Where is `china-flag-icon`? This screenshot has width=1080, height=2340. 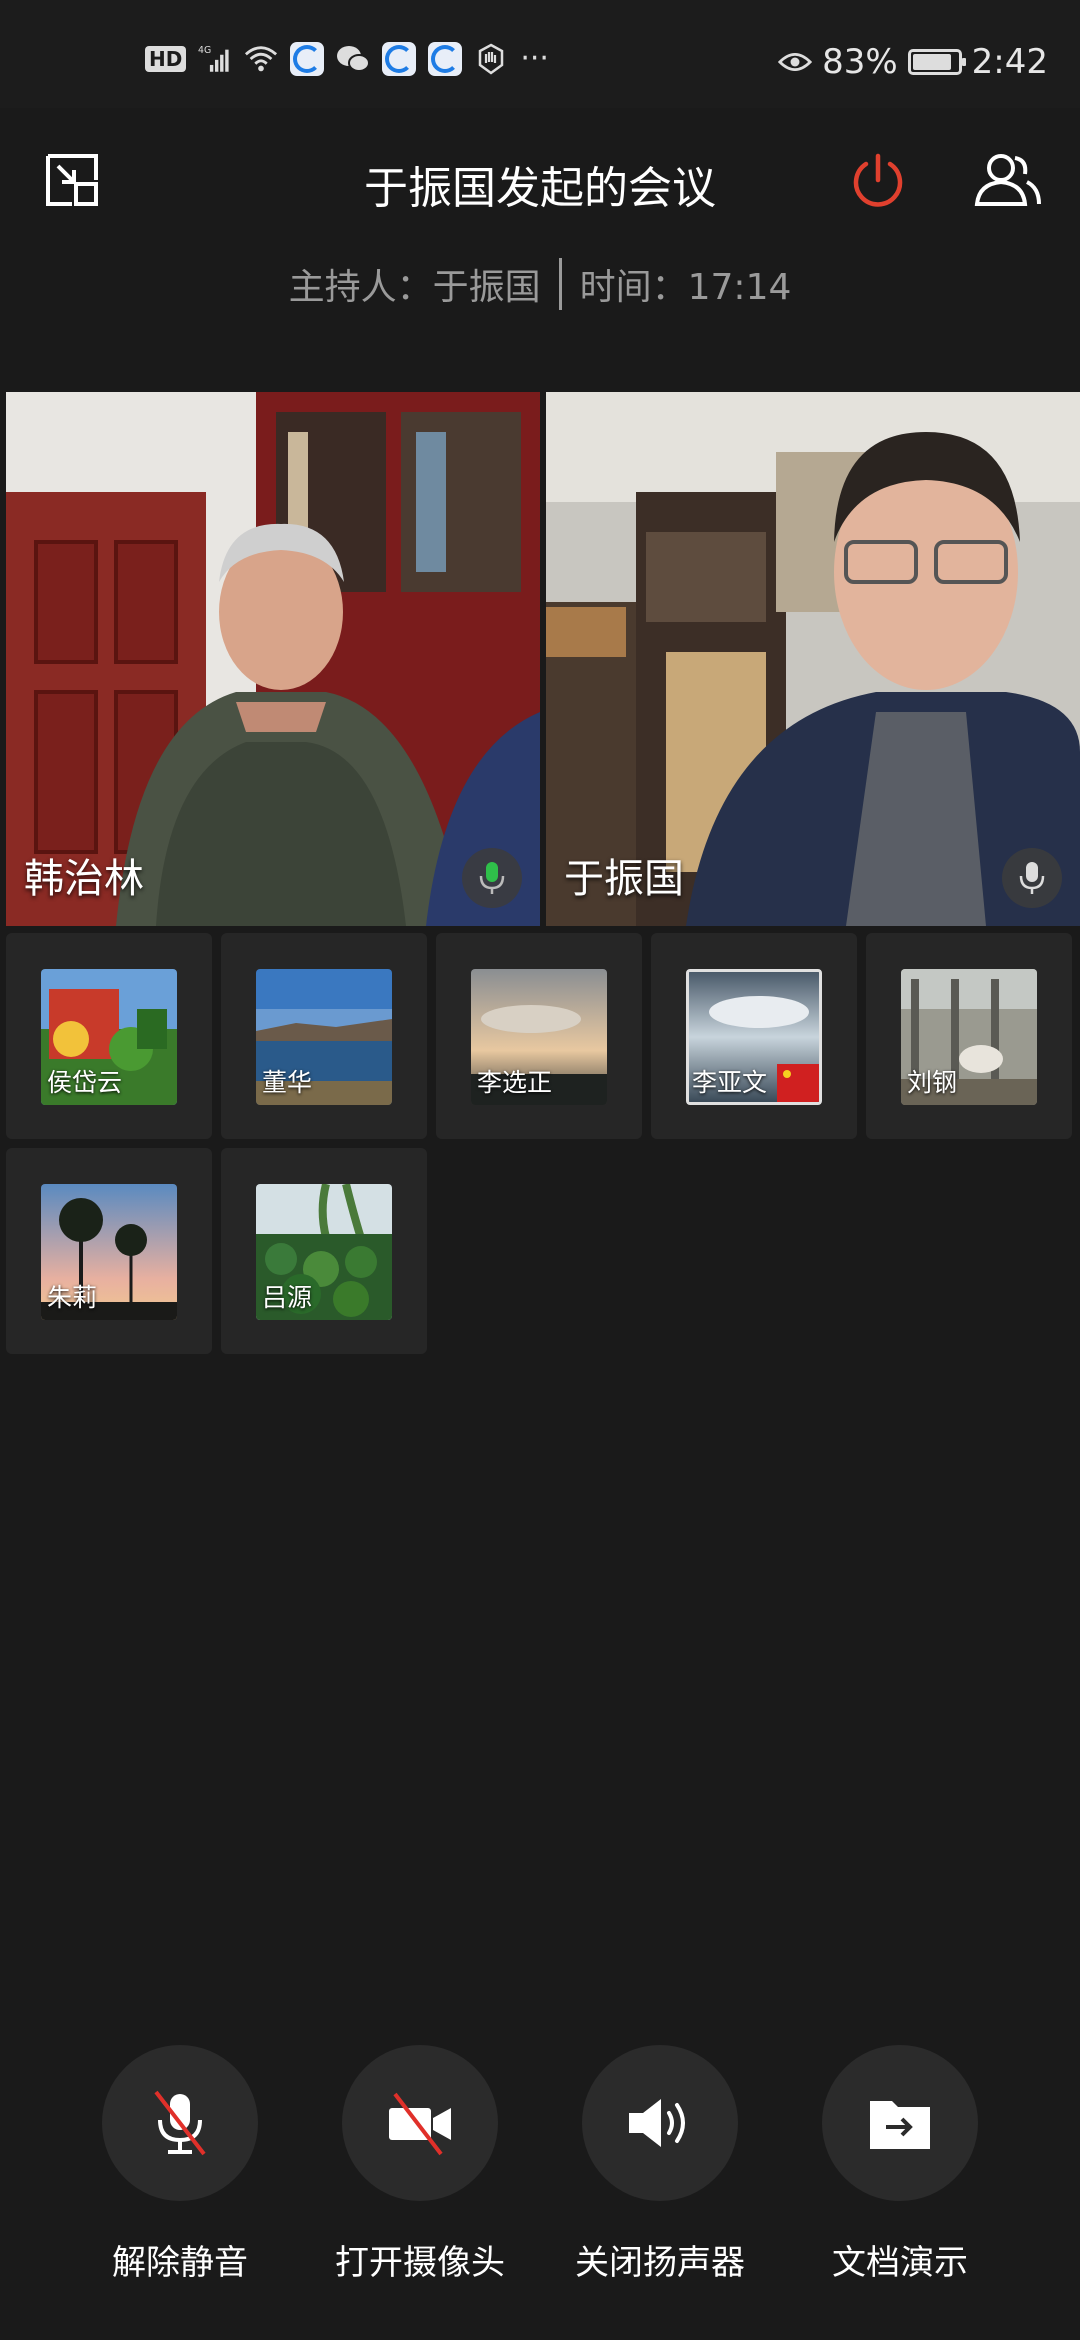 china-flag-icon is located at coordinates (798, 1083).